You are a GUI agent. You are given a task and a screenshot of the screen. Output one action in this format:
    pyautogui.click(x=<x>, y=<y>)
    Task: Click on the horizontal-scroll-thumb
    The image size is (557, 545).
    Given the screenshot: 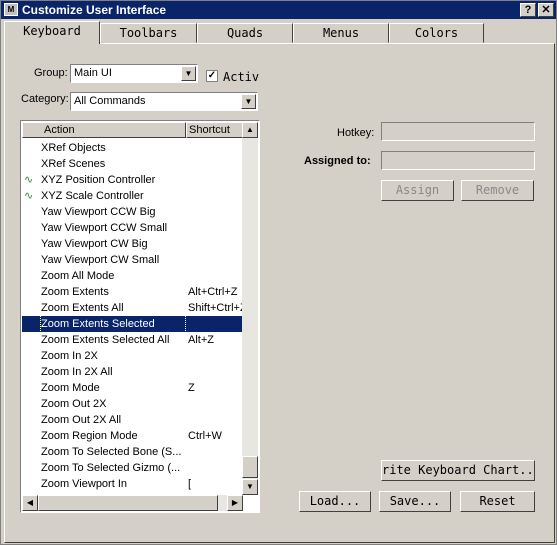 What is the action you would take?
    pyautogui.click(x=128, y=503)
    